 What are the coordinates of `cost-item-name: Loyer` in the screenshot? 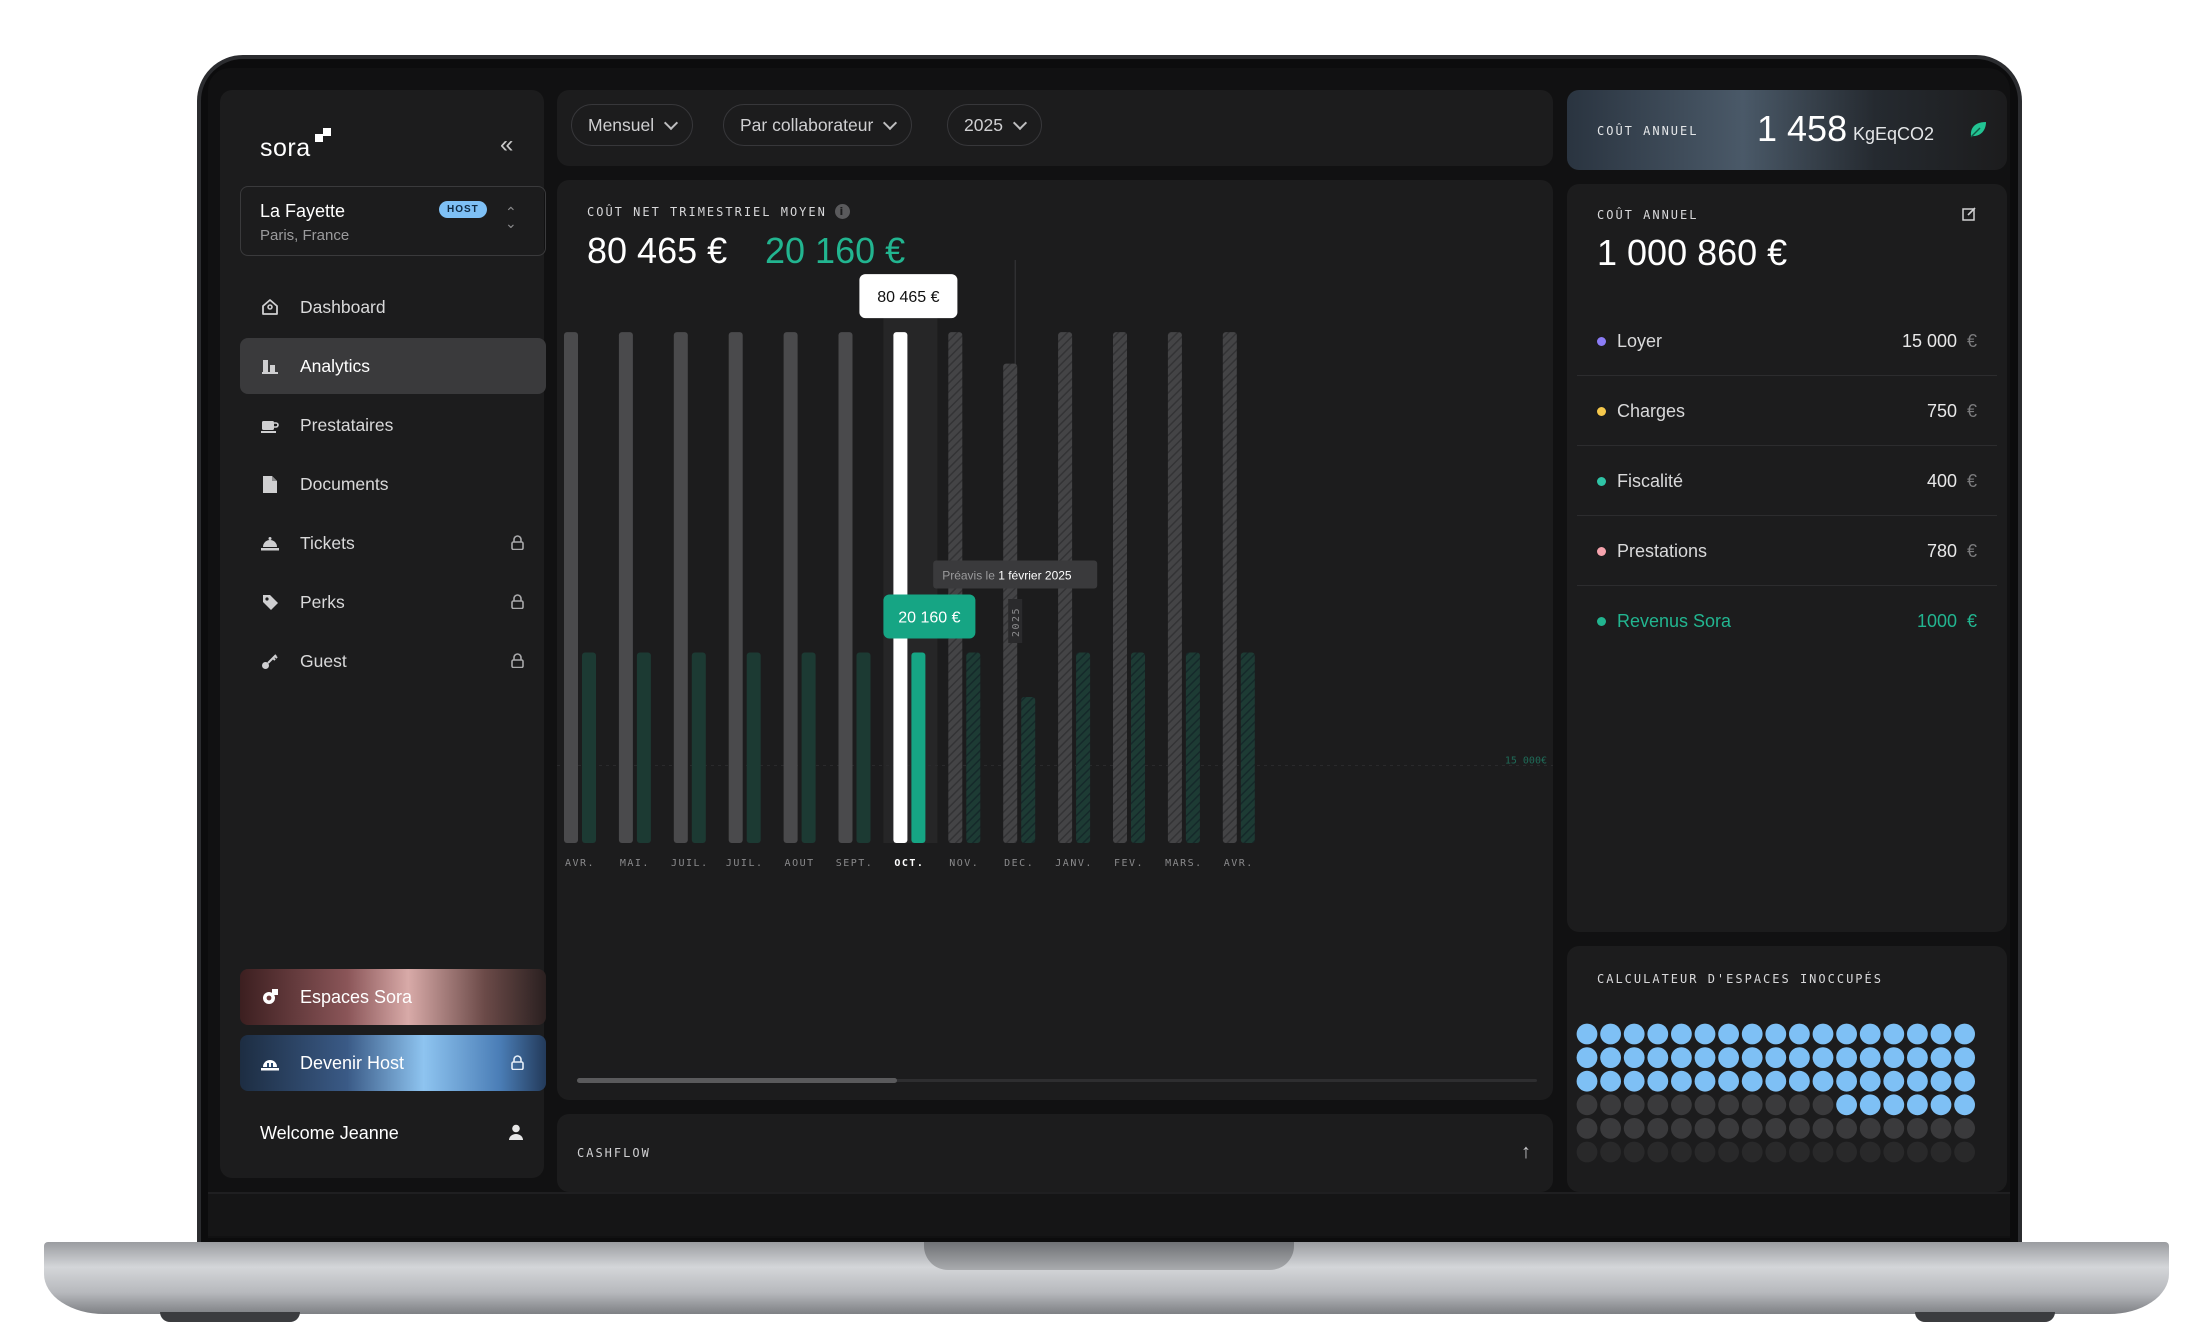 It's located at (1640, 341).